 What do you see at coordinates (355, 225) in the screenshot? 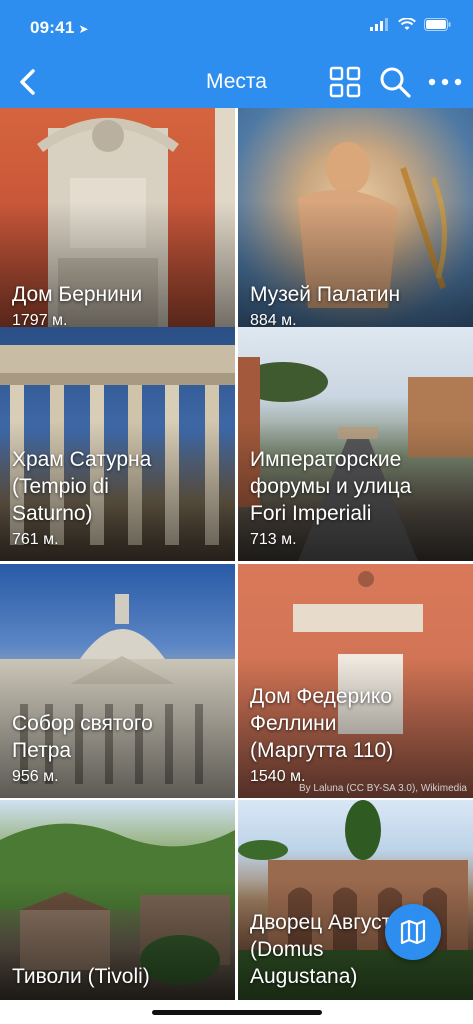
I see `place-tile: Музей Палатин 884 м.` at bounding box center [355, 225].